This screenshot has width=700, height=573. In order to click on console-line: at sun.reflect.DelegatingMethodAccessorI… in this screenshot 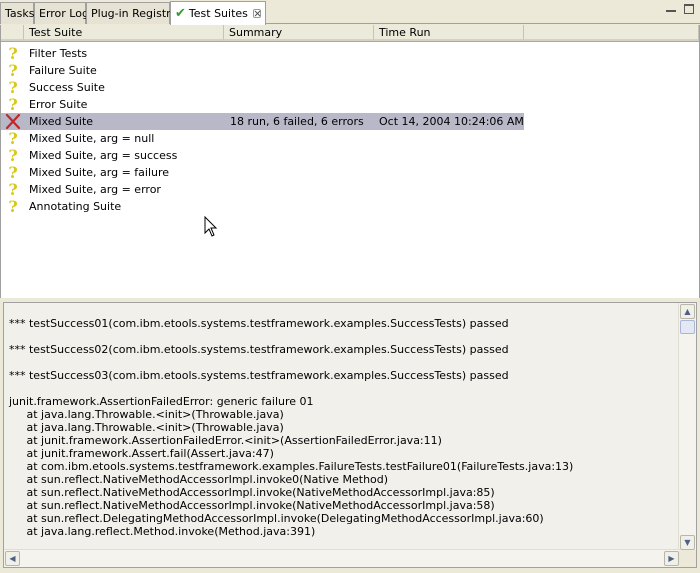, I will do `click(276, 518)`.